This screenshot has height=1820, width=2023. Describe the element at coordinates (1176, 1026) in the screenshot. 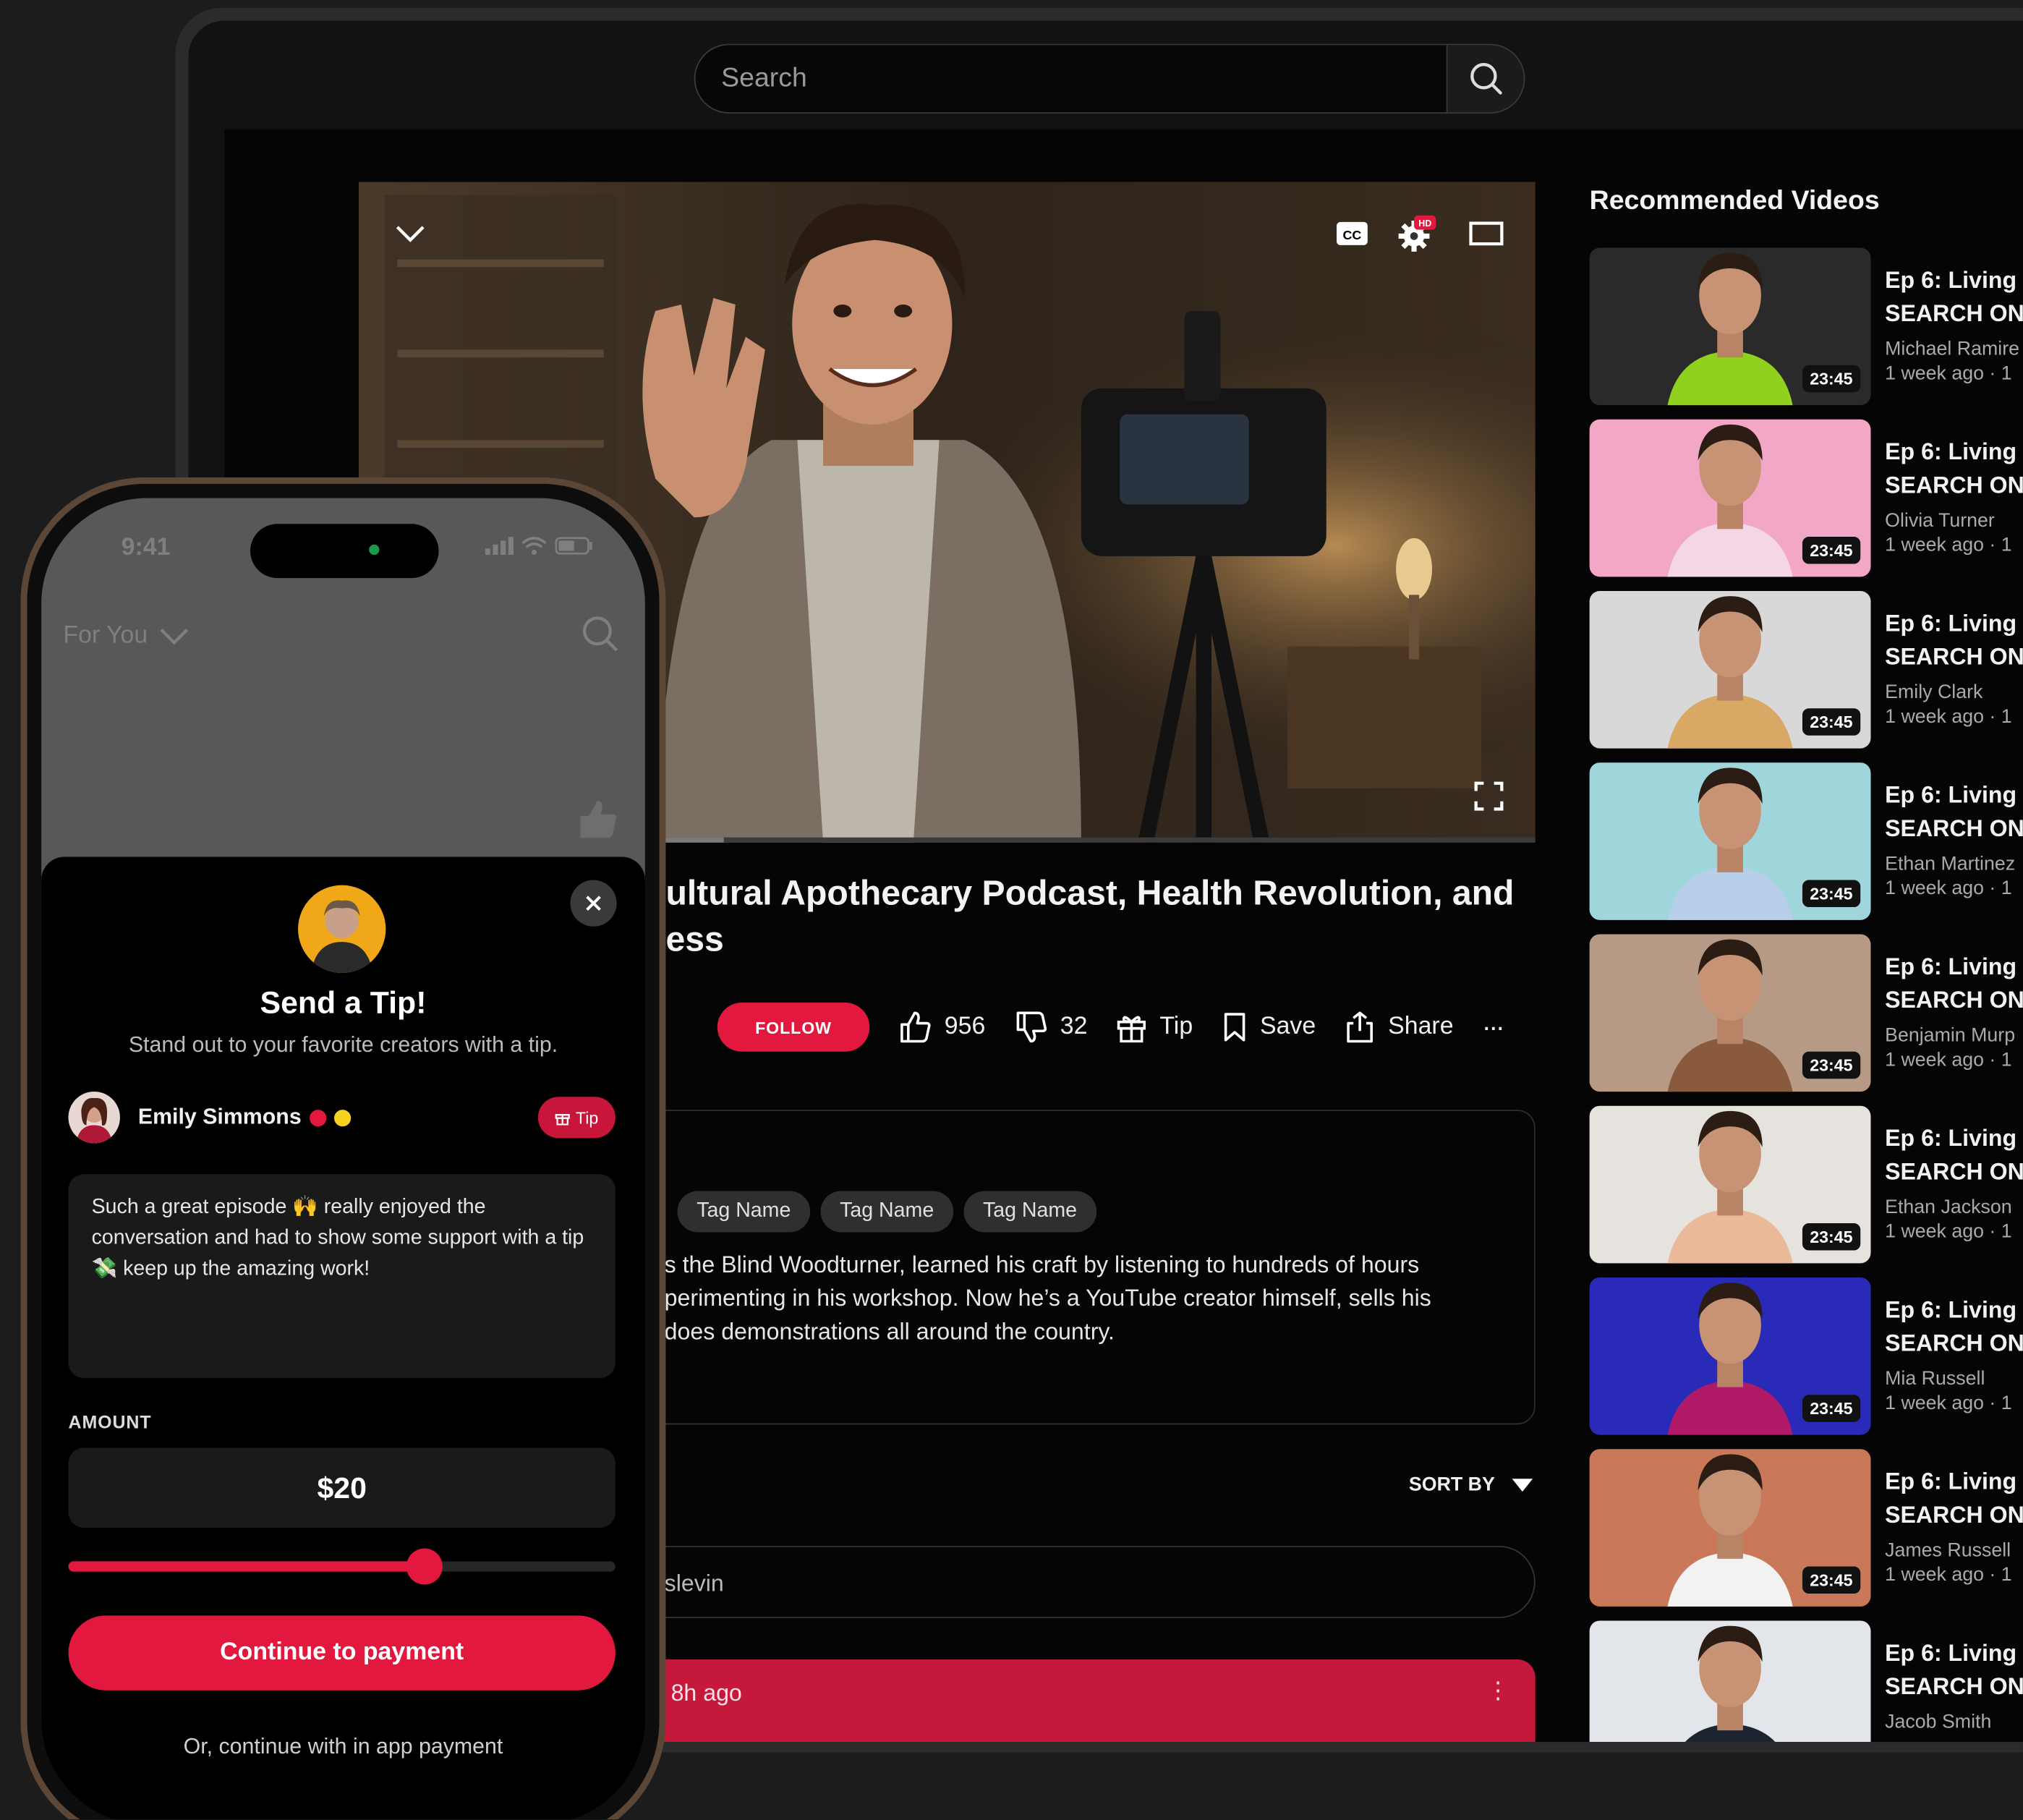

I see `tip-label: Tip` at that location.